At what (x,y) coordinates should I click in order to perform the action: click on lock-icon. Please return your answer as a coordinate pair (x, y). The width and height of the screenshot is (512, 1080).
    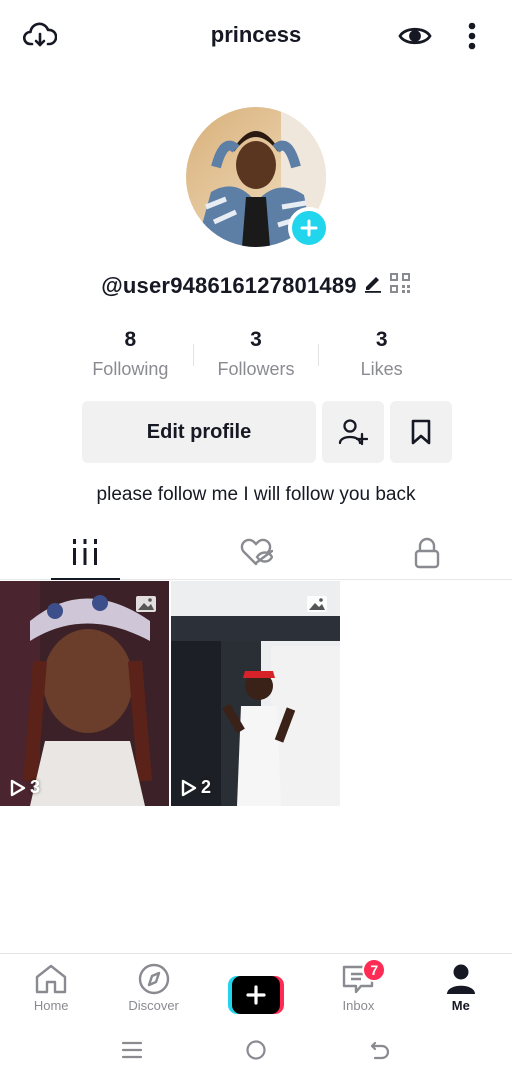
    Looking at the image, I should click on (426, 553).